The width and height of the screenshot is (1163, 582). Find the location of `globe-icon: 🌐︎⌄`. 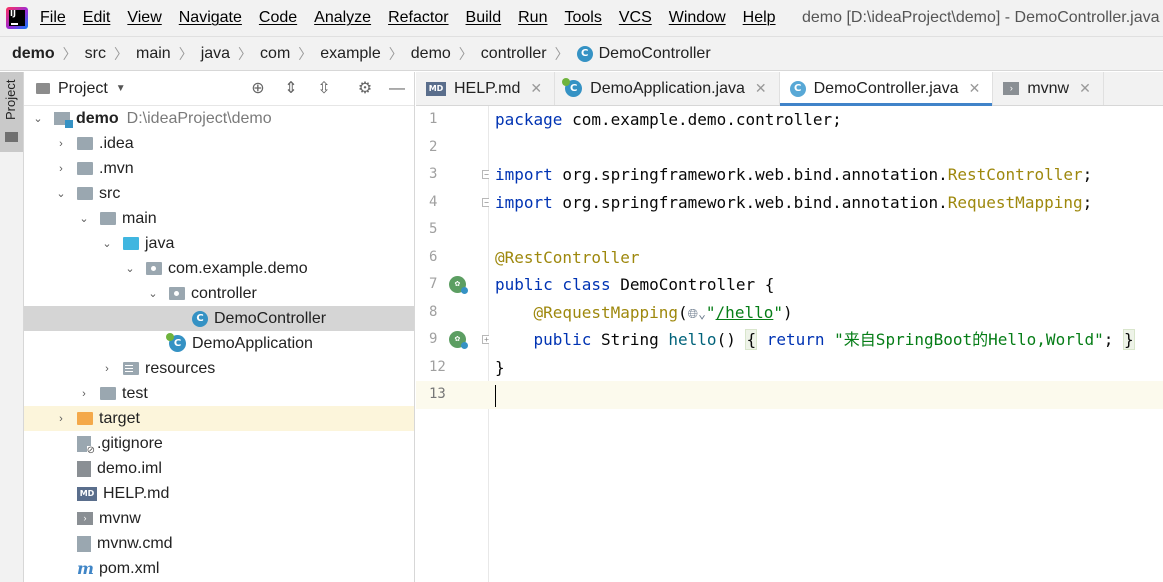

globe-icon: 🌐︎⌄ is located at coordinates (697, 314).